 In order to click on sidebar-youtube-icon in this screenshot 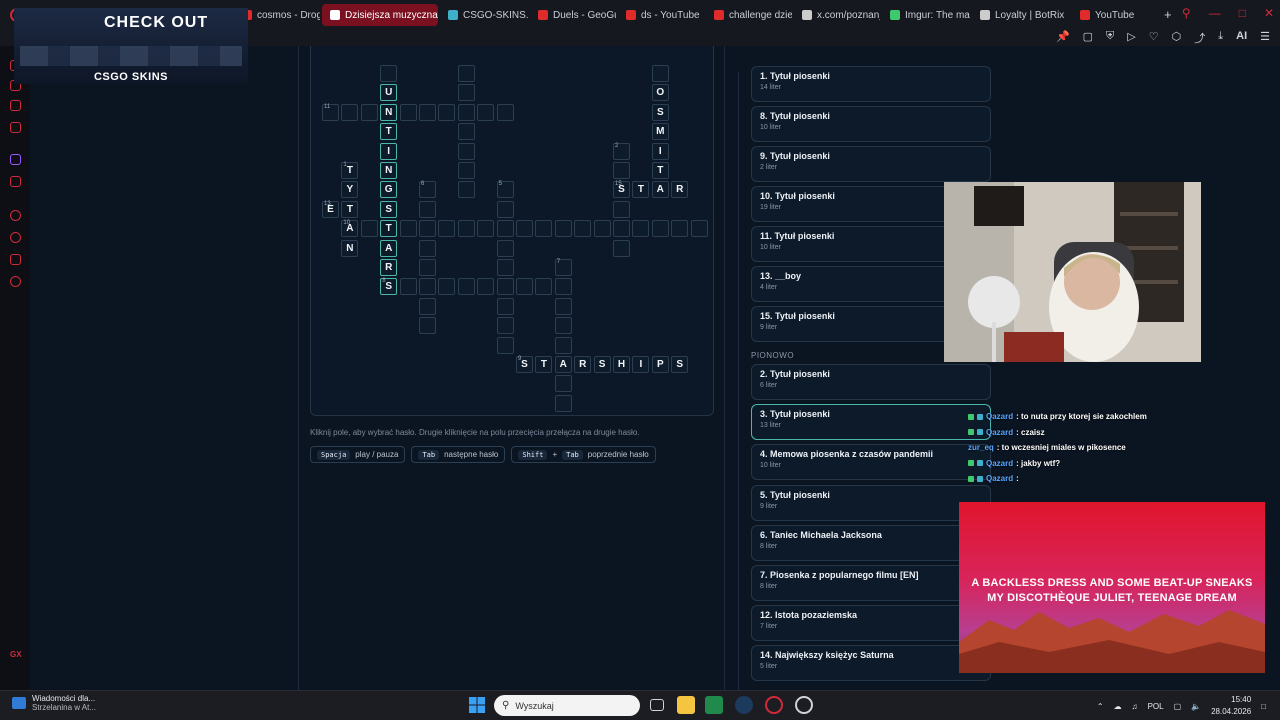, I will do `click(15, 181)`.